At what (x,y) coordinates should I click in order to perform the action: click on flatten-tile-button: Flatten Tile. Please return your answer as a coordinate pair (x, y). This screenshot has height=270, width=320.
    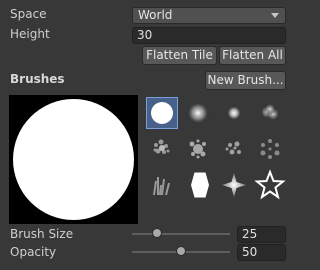
    Looking at the image, I should click on (179, 55).